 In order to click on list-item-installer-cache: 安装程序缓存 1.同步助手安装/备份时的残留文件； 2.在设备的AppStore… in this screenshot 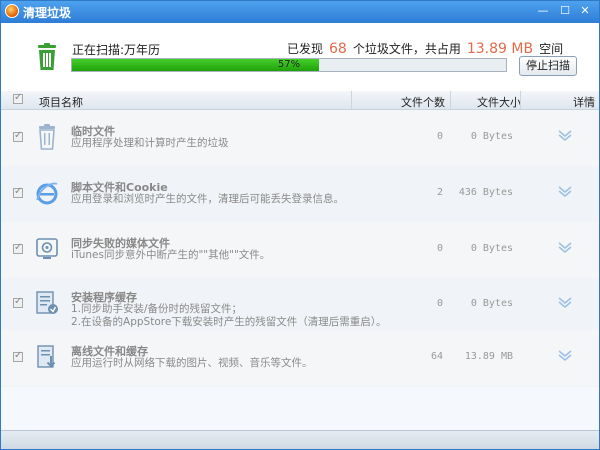, I will do `click(300, 304)`.